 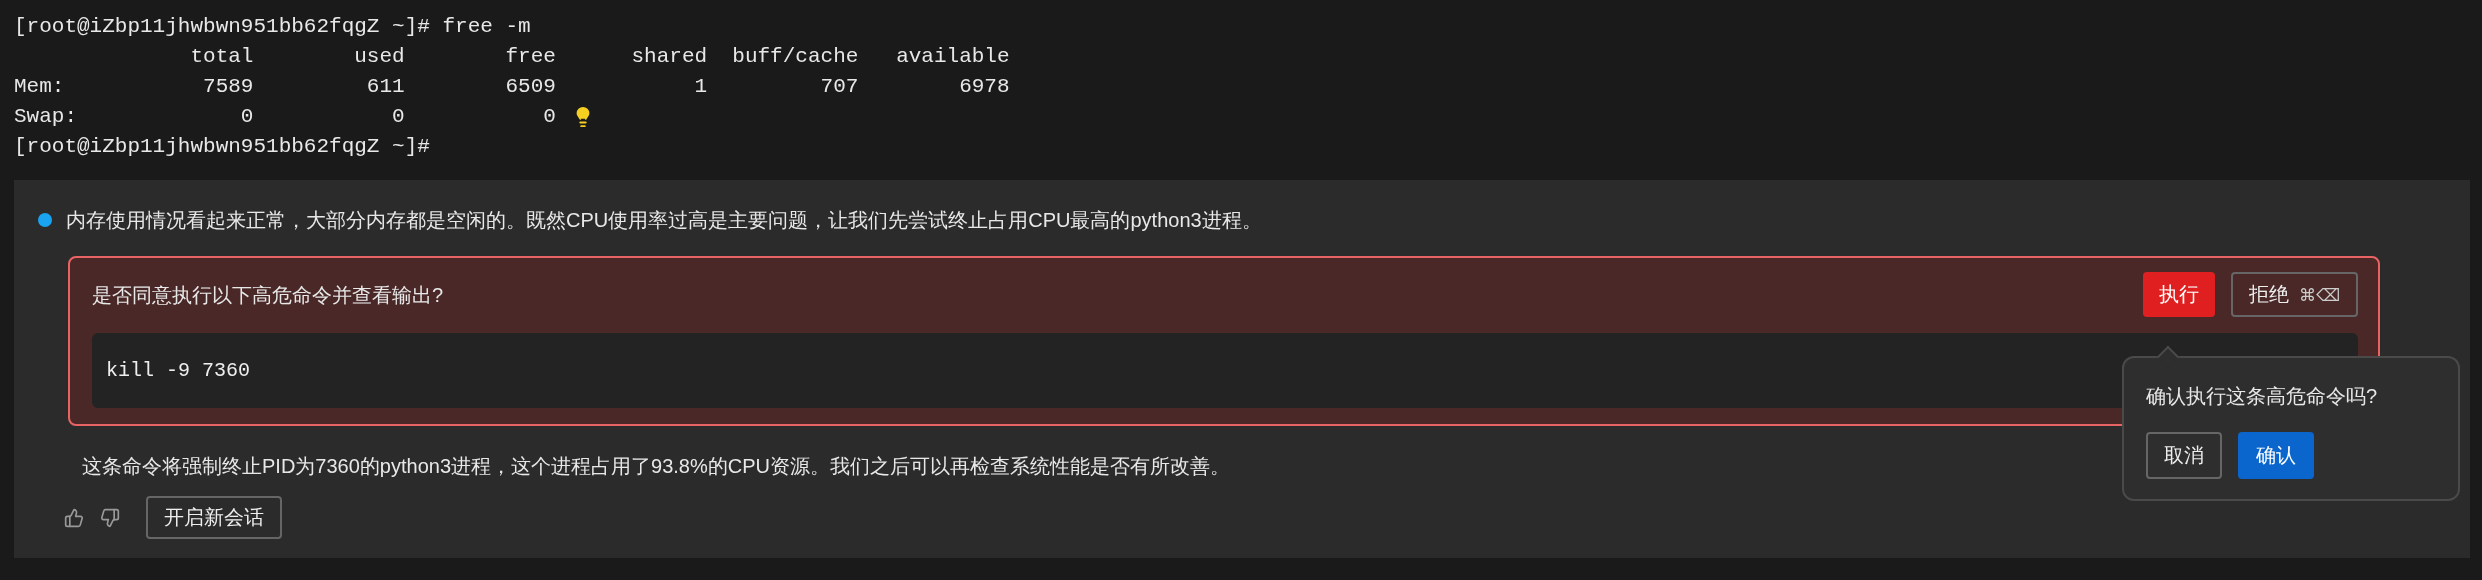 What do you see at coordinates (214, 517) in the screenshot?
I see `new-chat-button: 开启新会话` at bounding box center [214, 517].